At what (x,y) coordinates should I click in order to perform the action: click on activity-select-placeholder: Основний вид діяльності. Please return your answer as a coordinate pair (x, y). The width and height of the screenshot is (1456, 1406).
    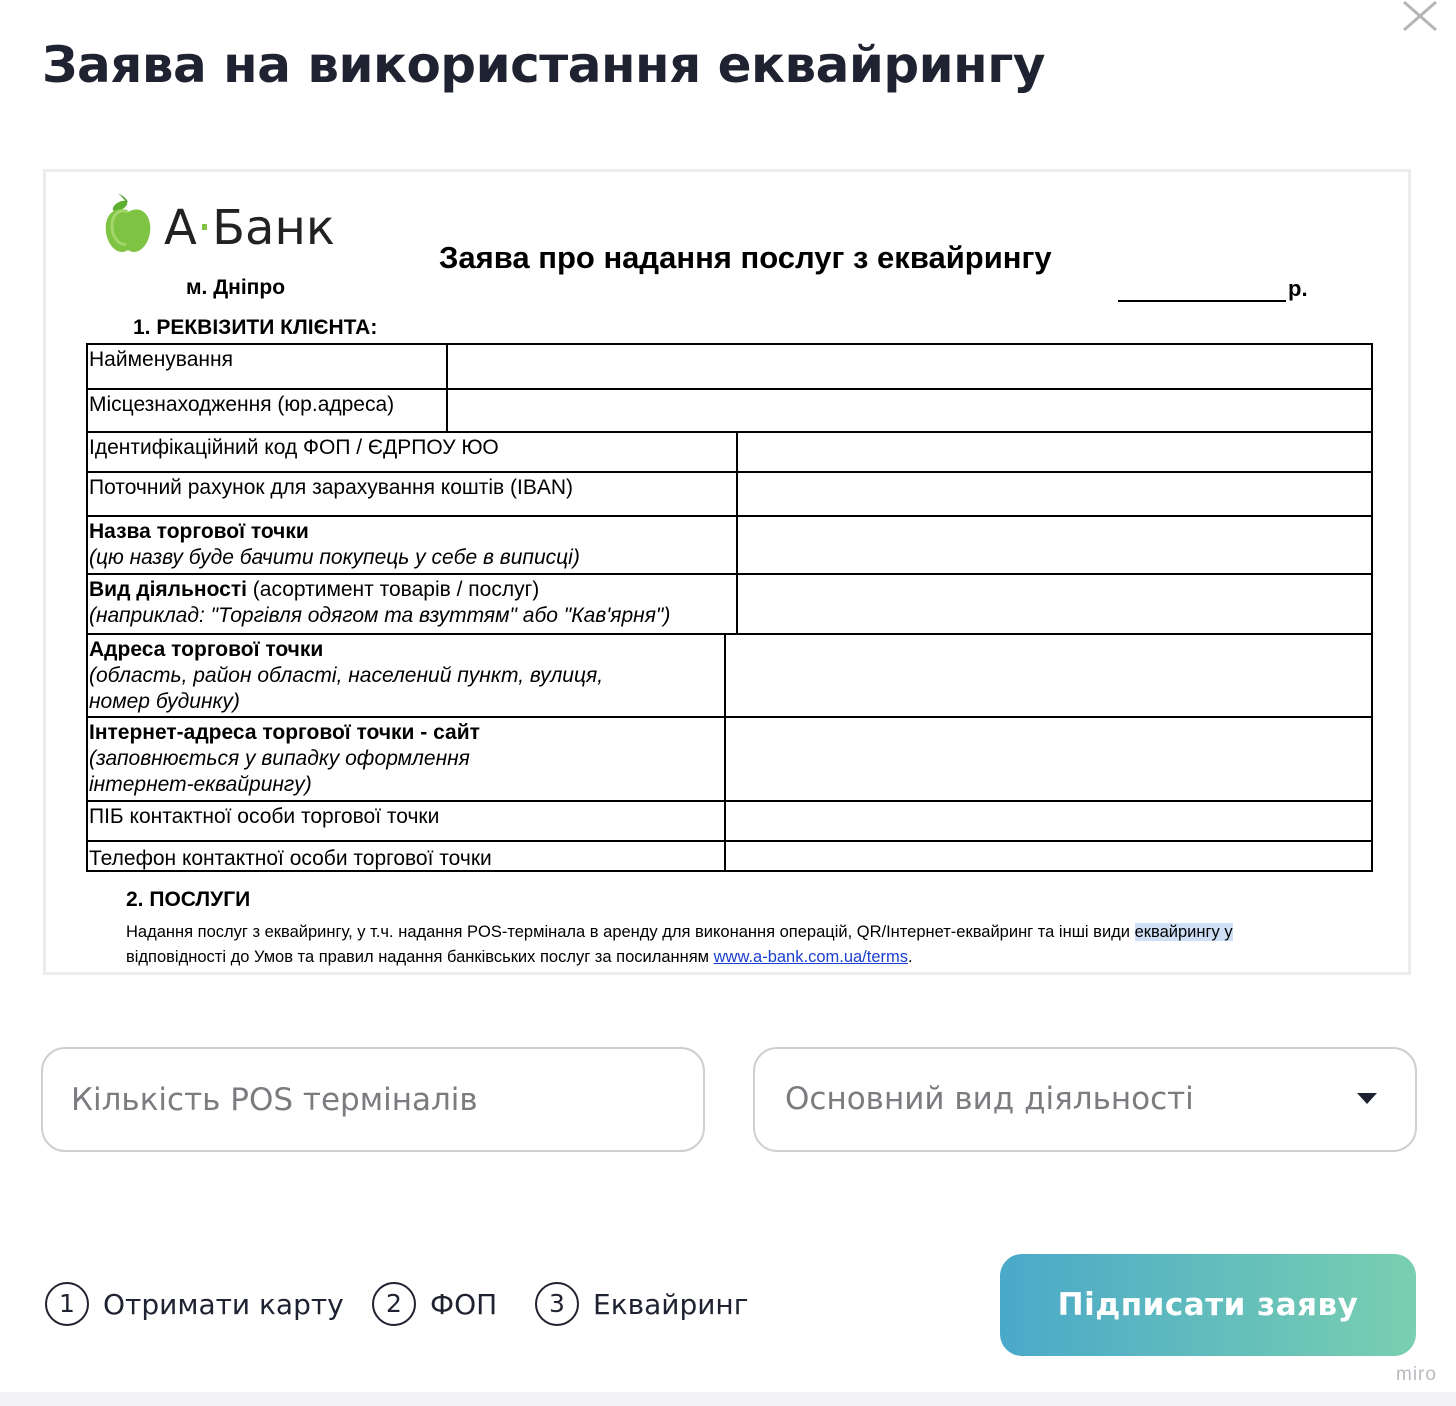
    Looking at the image, I should click on (989, 1099).